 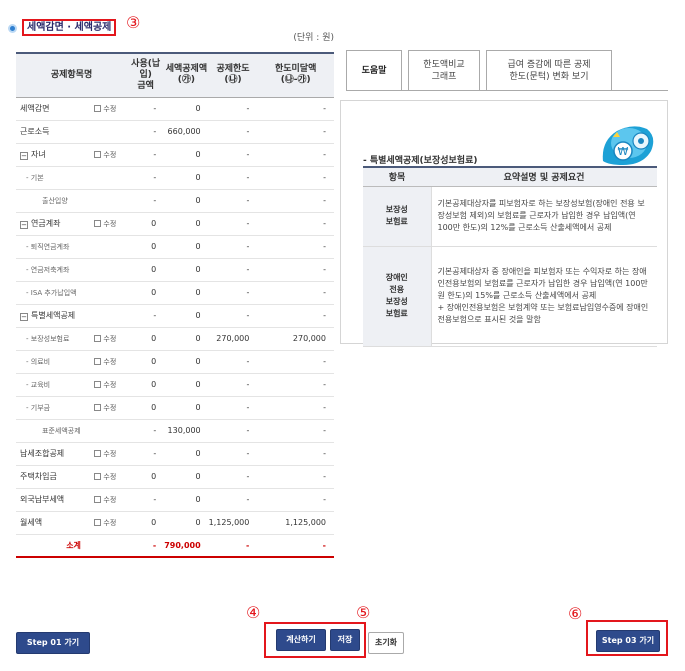 I want to click on col-header-used: 사용(납입) 금액, so click(x=146, y=75).